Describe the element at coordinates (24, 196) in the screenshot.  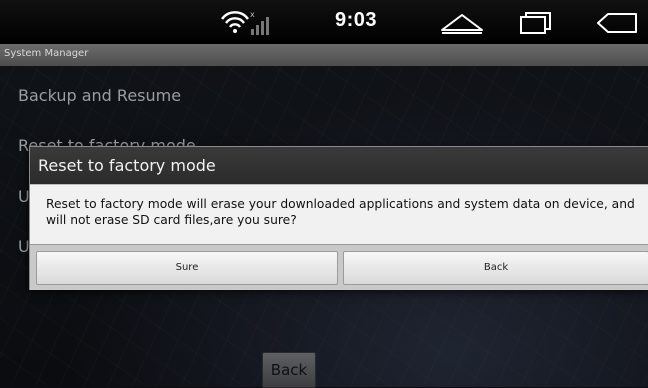
I see `menu-item-3: U` at that location.